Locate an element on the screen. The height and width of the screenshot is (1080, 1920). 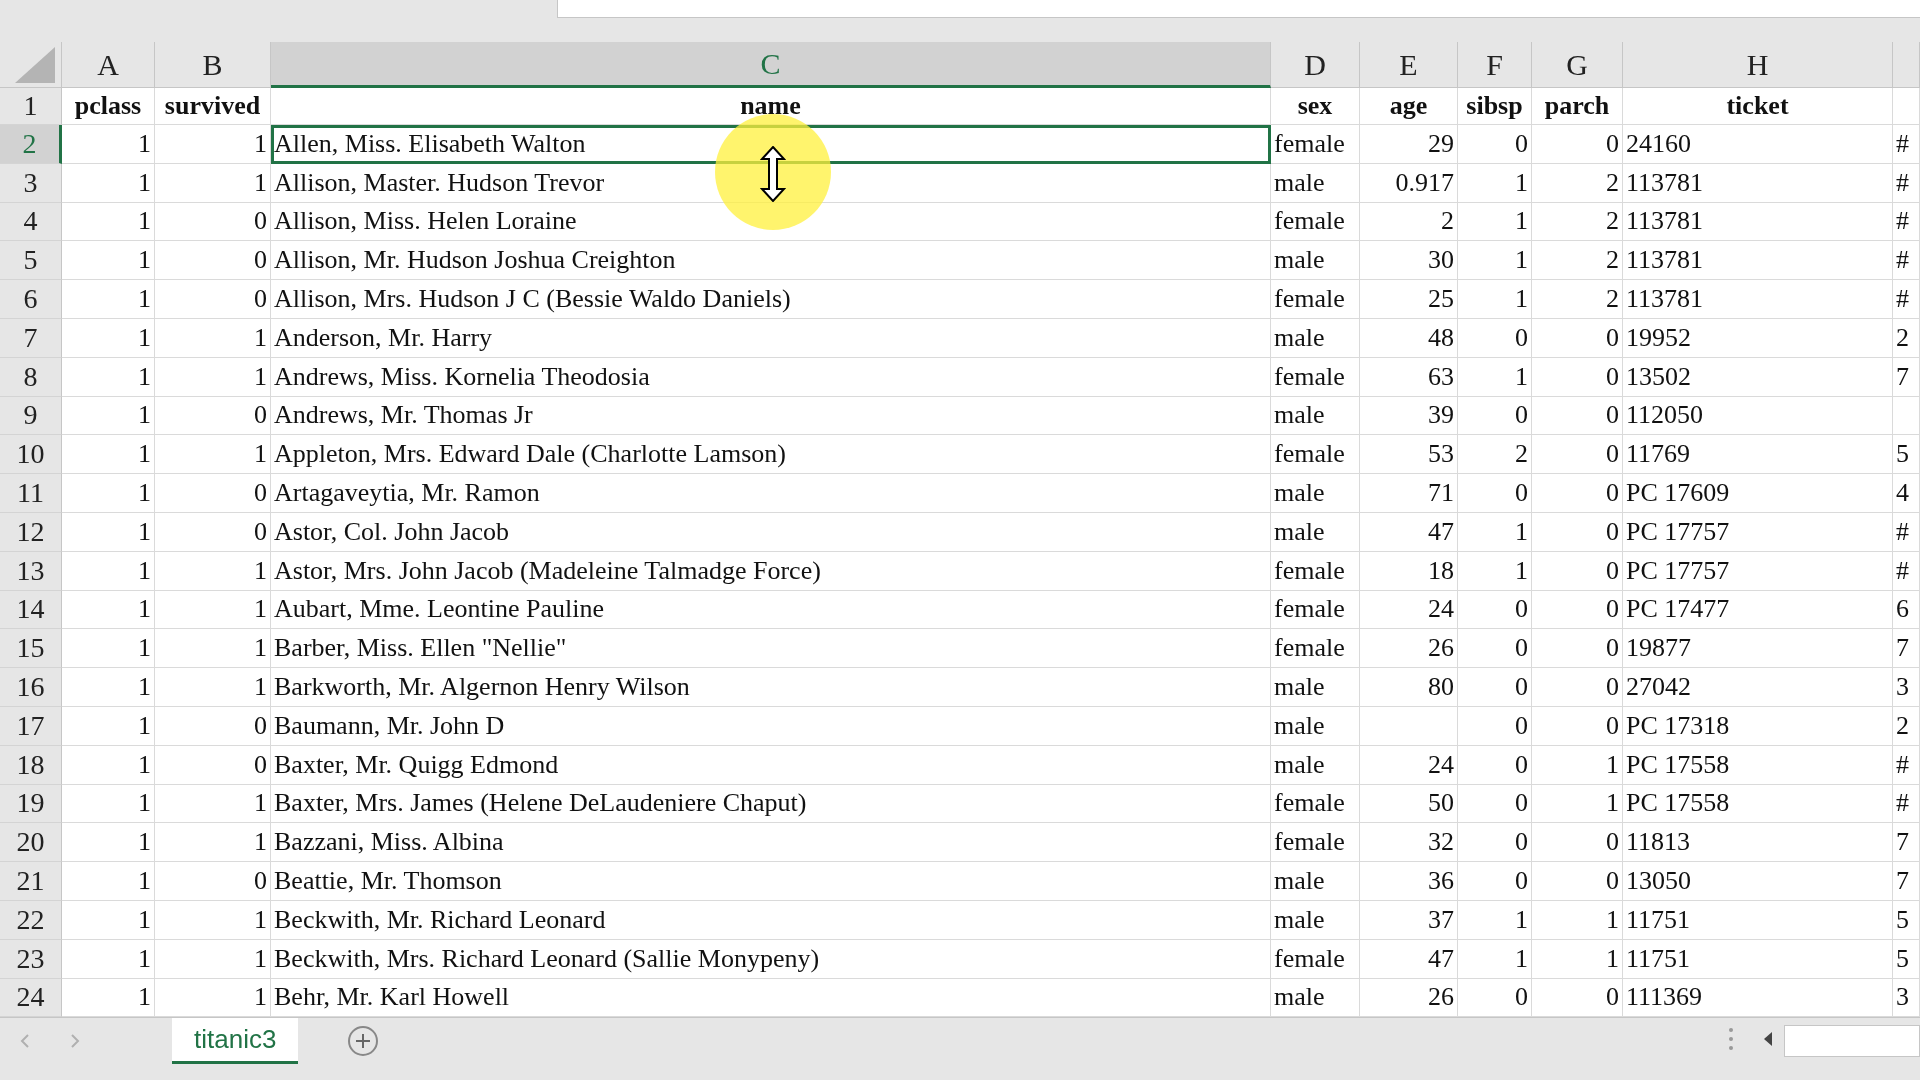
row-header: 5 is located at coordinates (31, 261).